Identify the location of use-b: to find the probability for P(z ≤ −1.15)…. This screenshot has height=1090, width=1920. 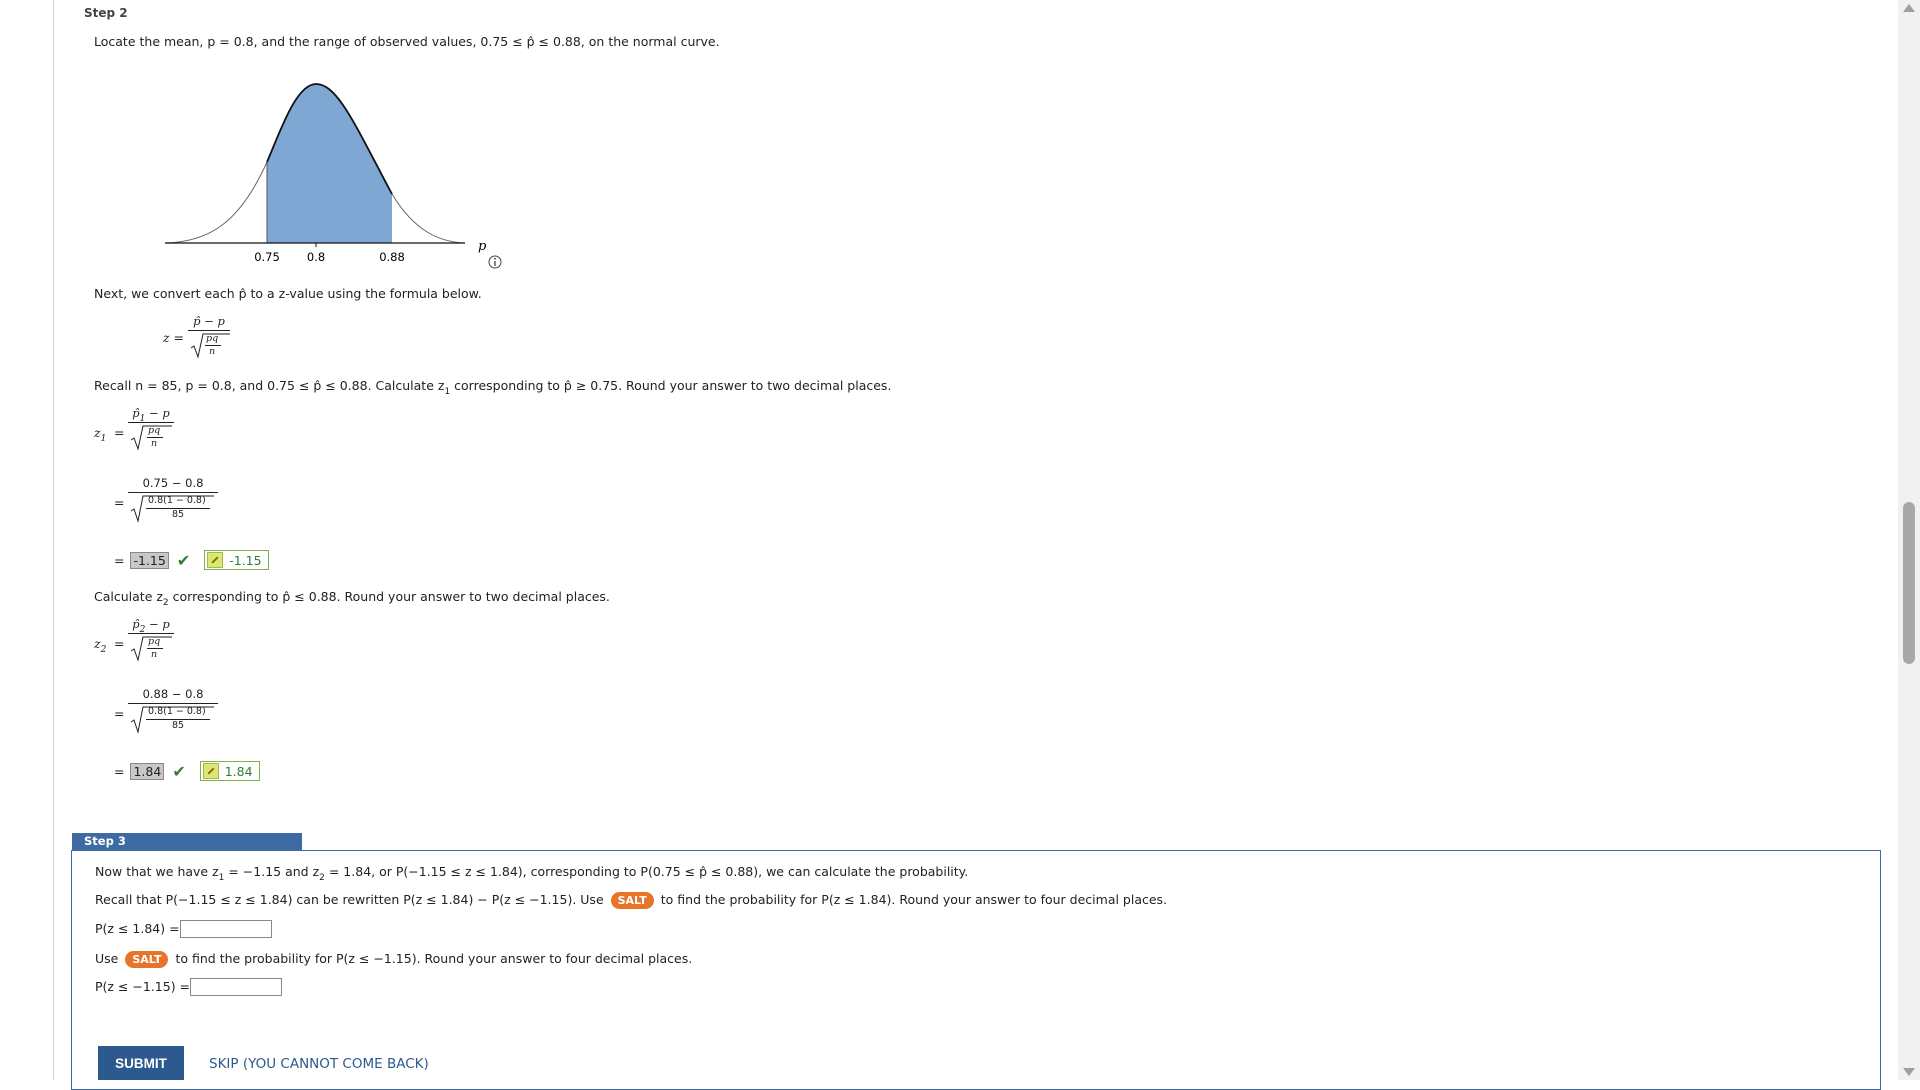
(434, 958).